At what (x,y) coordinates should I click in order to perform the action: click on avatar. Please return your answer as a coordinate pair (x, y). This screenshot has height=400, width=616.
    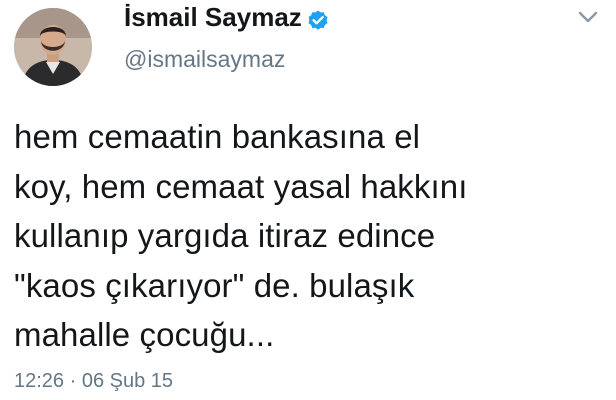
    Looking at the image, I should click on (53, 47).